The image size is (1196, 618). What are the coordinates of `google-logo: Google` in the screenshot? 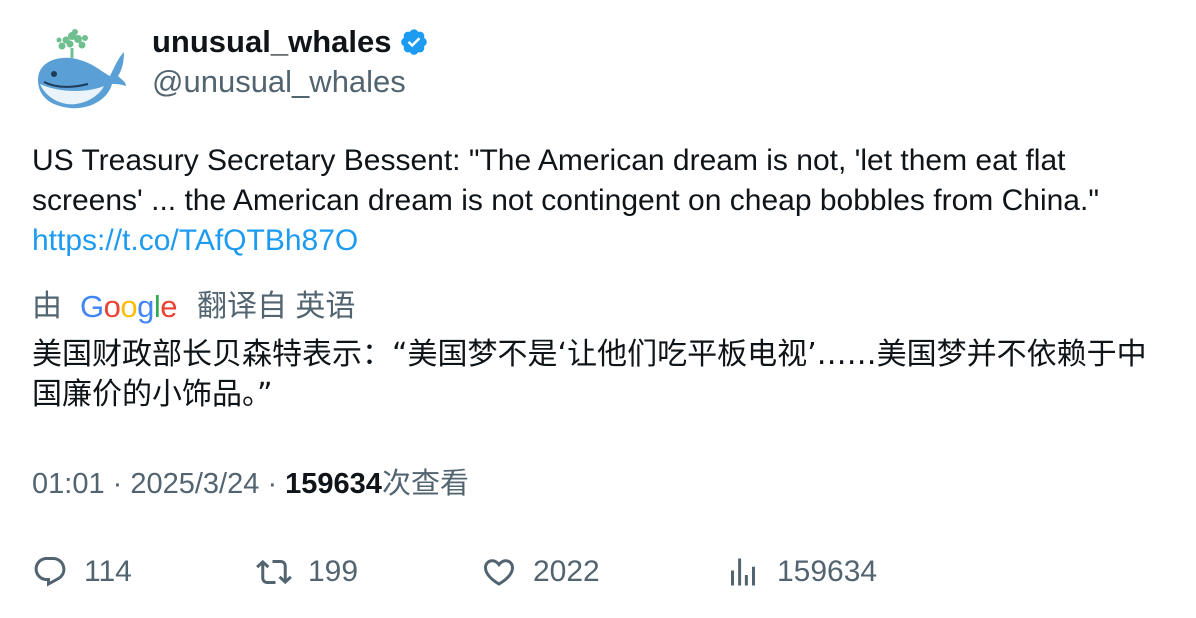 It's located at (129, 306).